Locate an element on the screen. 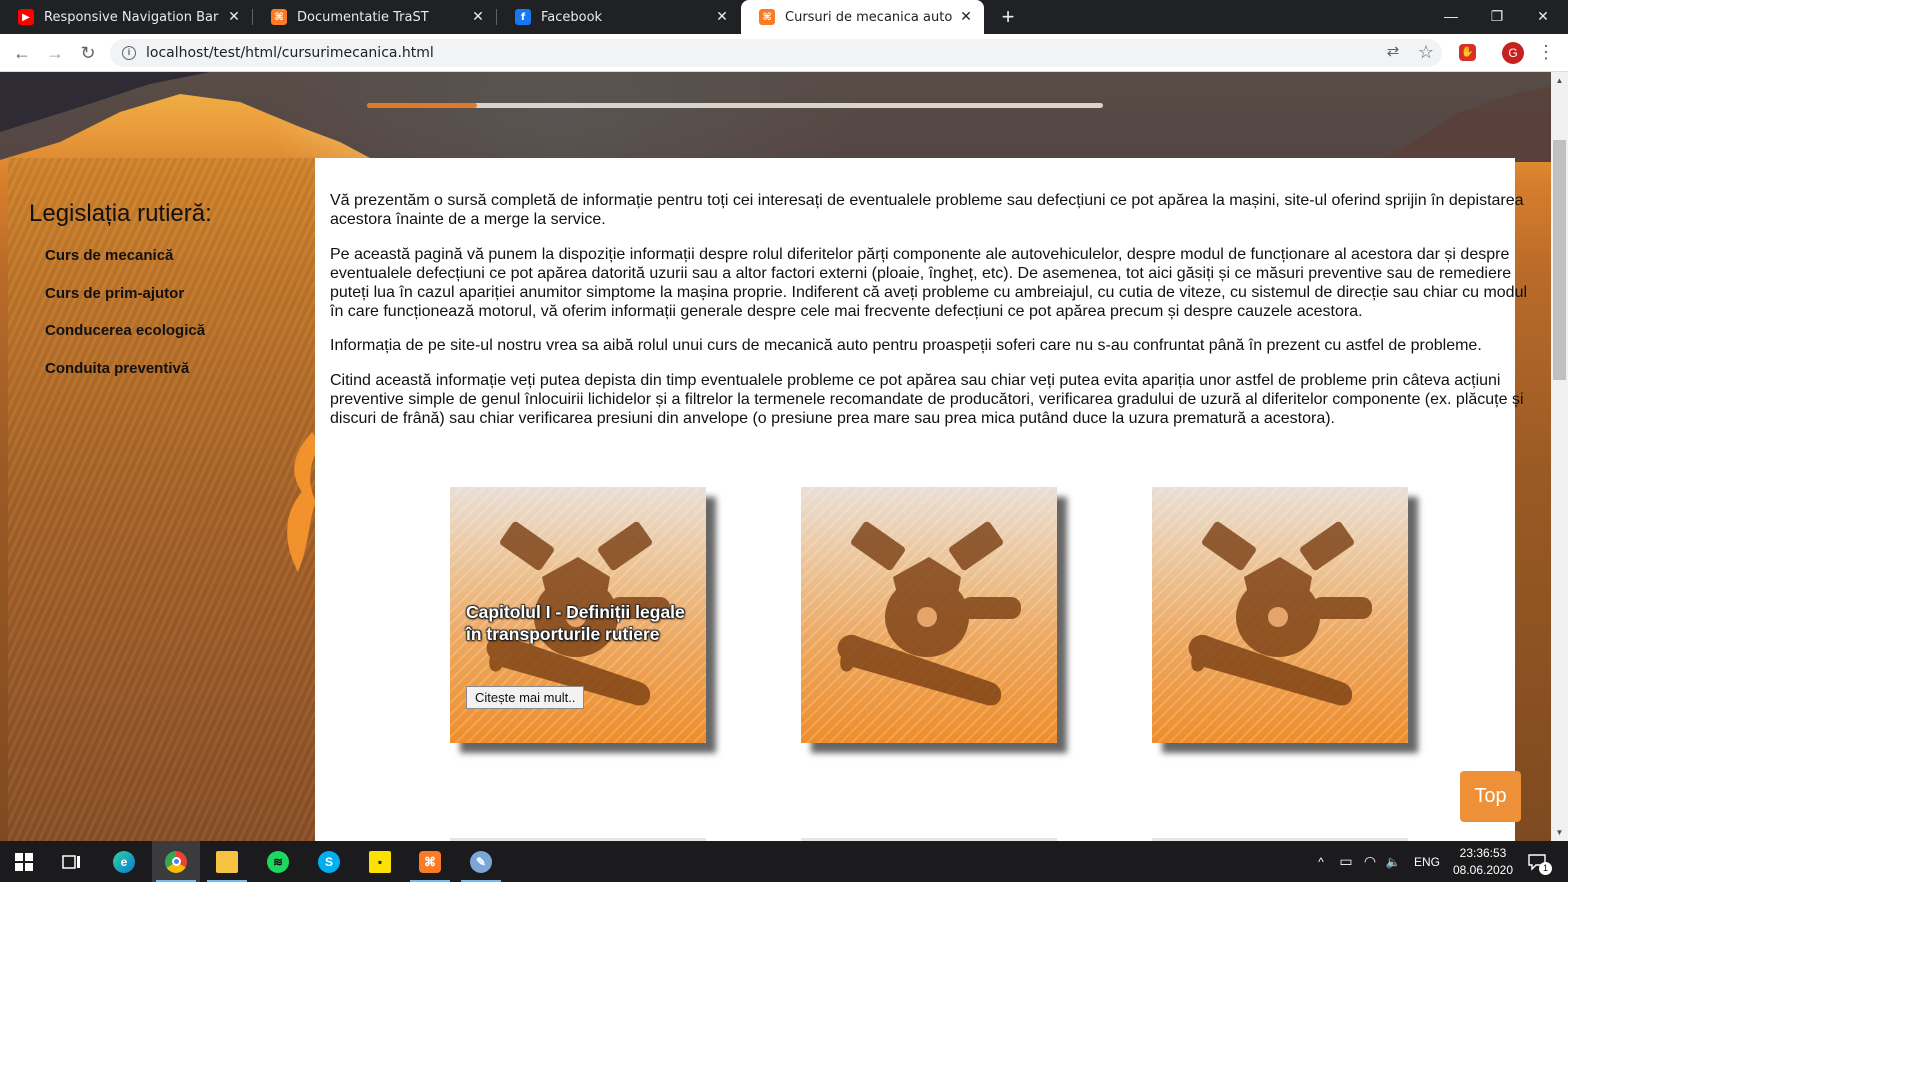 This screenshot has width=1920, height=1080. taskbar-xampp: ⌘ is located at coordinates (430, 861).